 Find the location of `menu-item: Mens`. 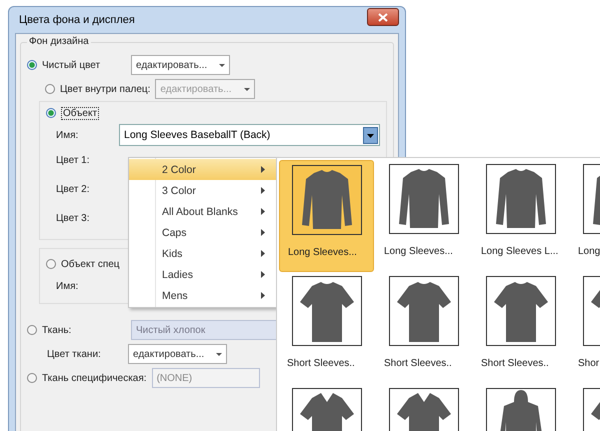

menu-item: Mens is located at coordinates (203, 295).